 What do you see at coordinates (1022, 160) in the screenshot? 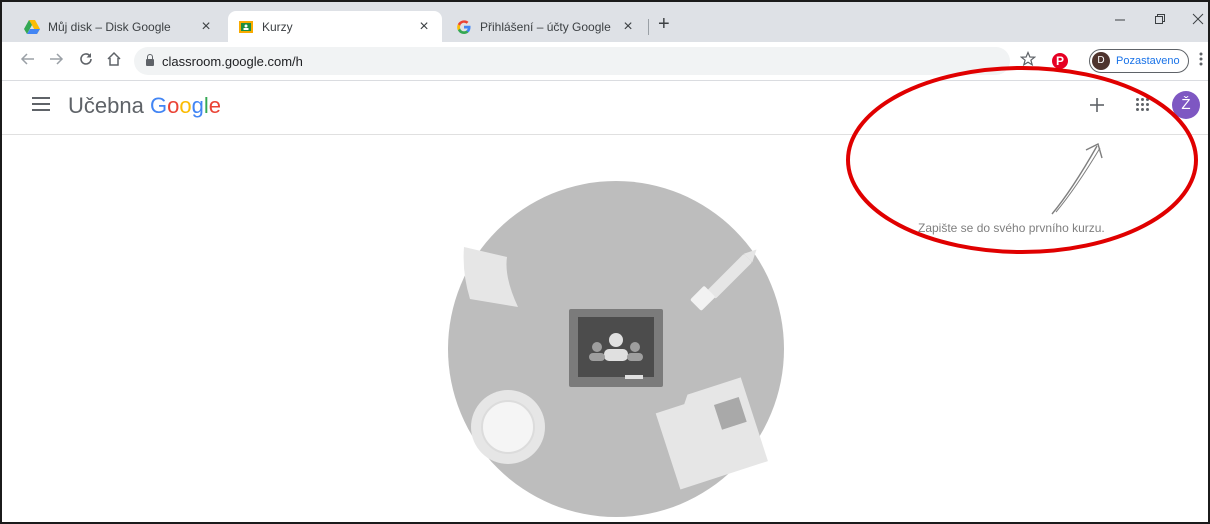
I see `annotation-ellipse` at bounding box center [1022, 160].